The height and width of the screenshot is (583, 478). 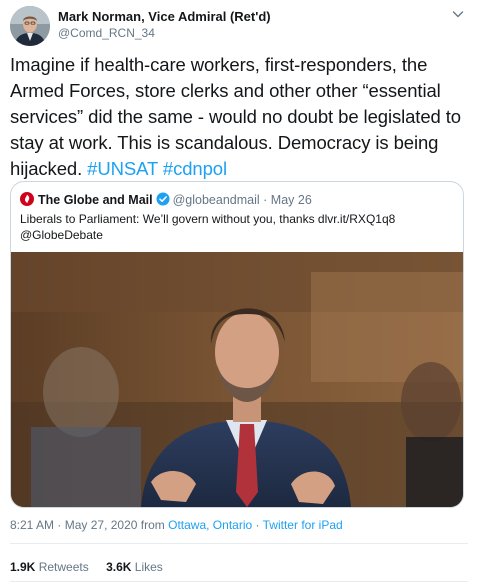 I want to click on tweet-stats: 1.9K Retweets 3.6K Likes, so click(x=93, y=567).